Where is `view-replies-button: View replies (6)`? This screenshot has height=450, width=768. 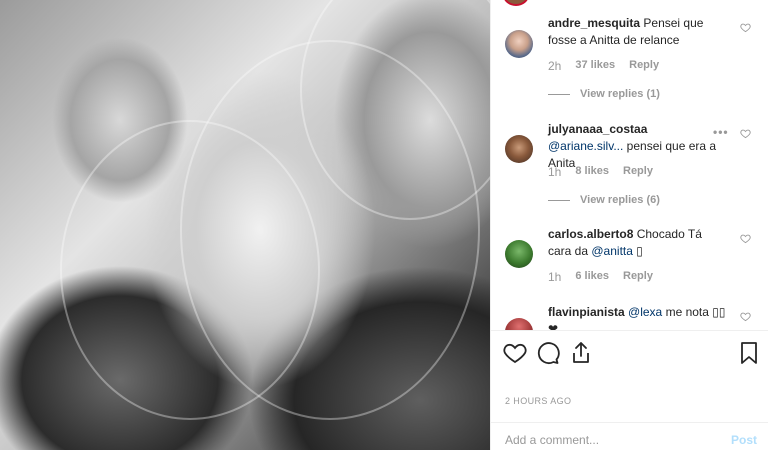
view-replies-button: View replies (6) is located at coordinates (604, 200).